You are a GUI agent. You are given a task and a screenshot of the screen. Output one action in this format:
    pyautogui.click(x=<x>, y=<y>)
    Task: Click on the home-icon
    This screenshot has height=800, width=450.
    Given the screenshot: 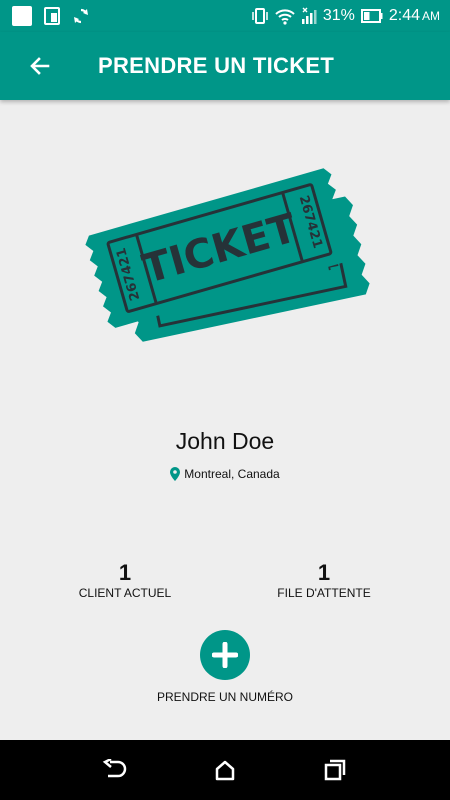 What is the action you would take?
    pyautogui.click(x=225, y=770)
    